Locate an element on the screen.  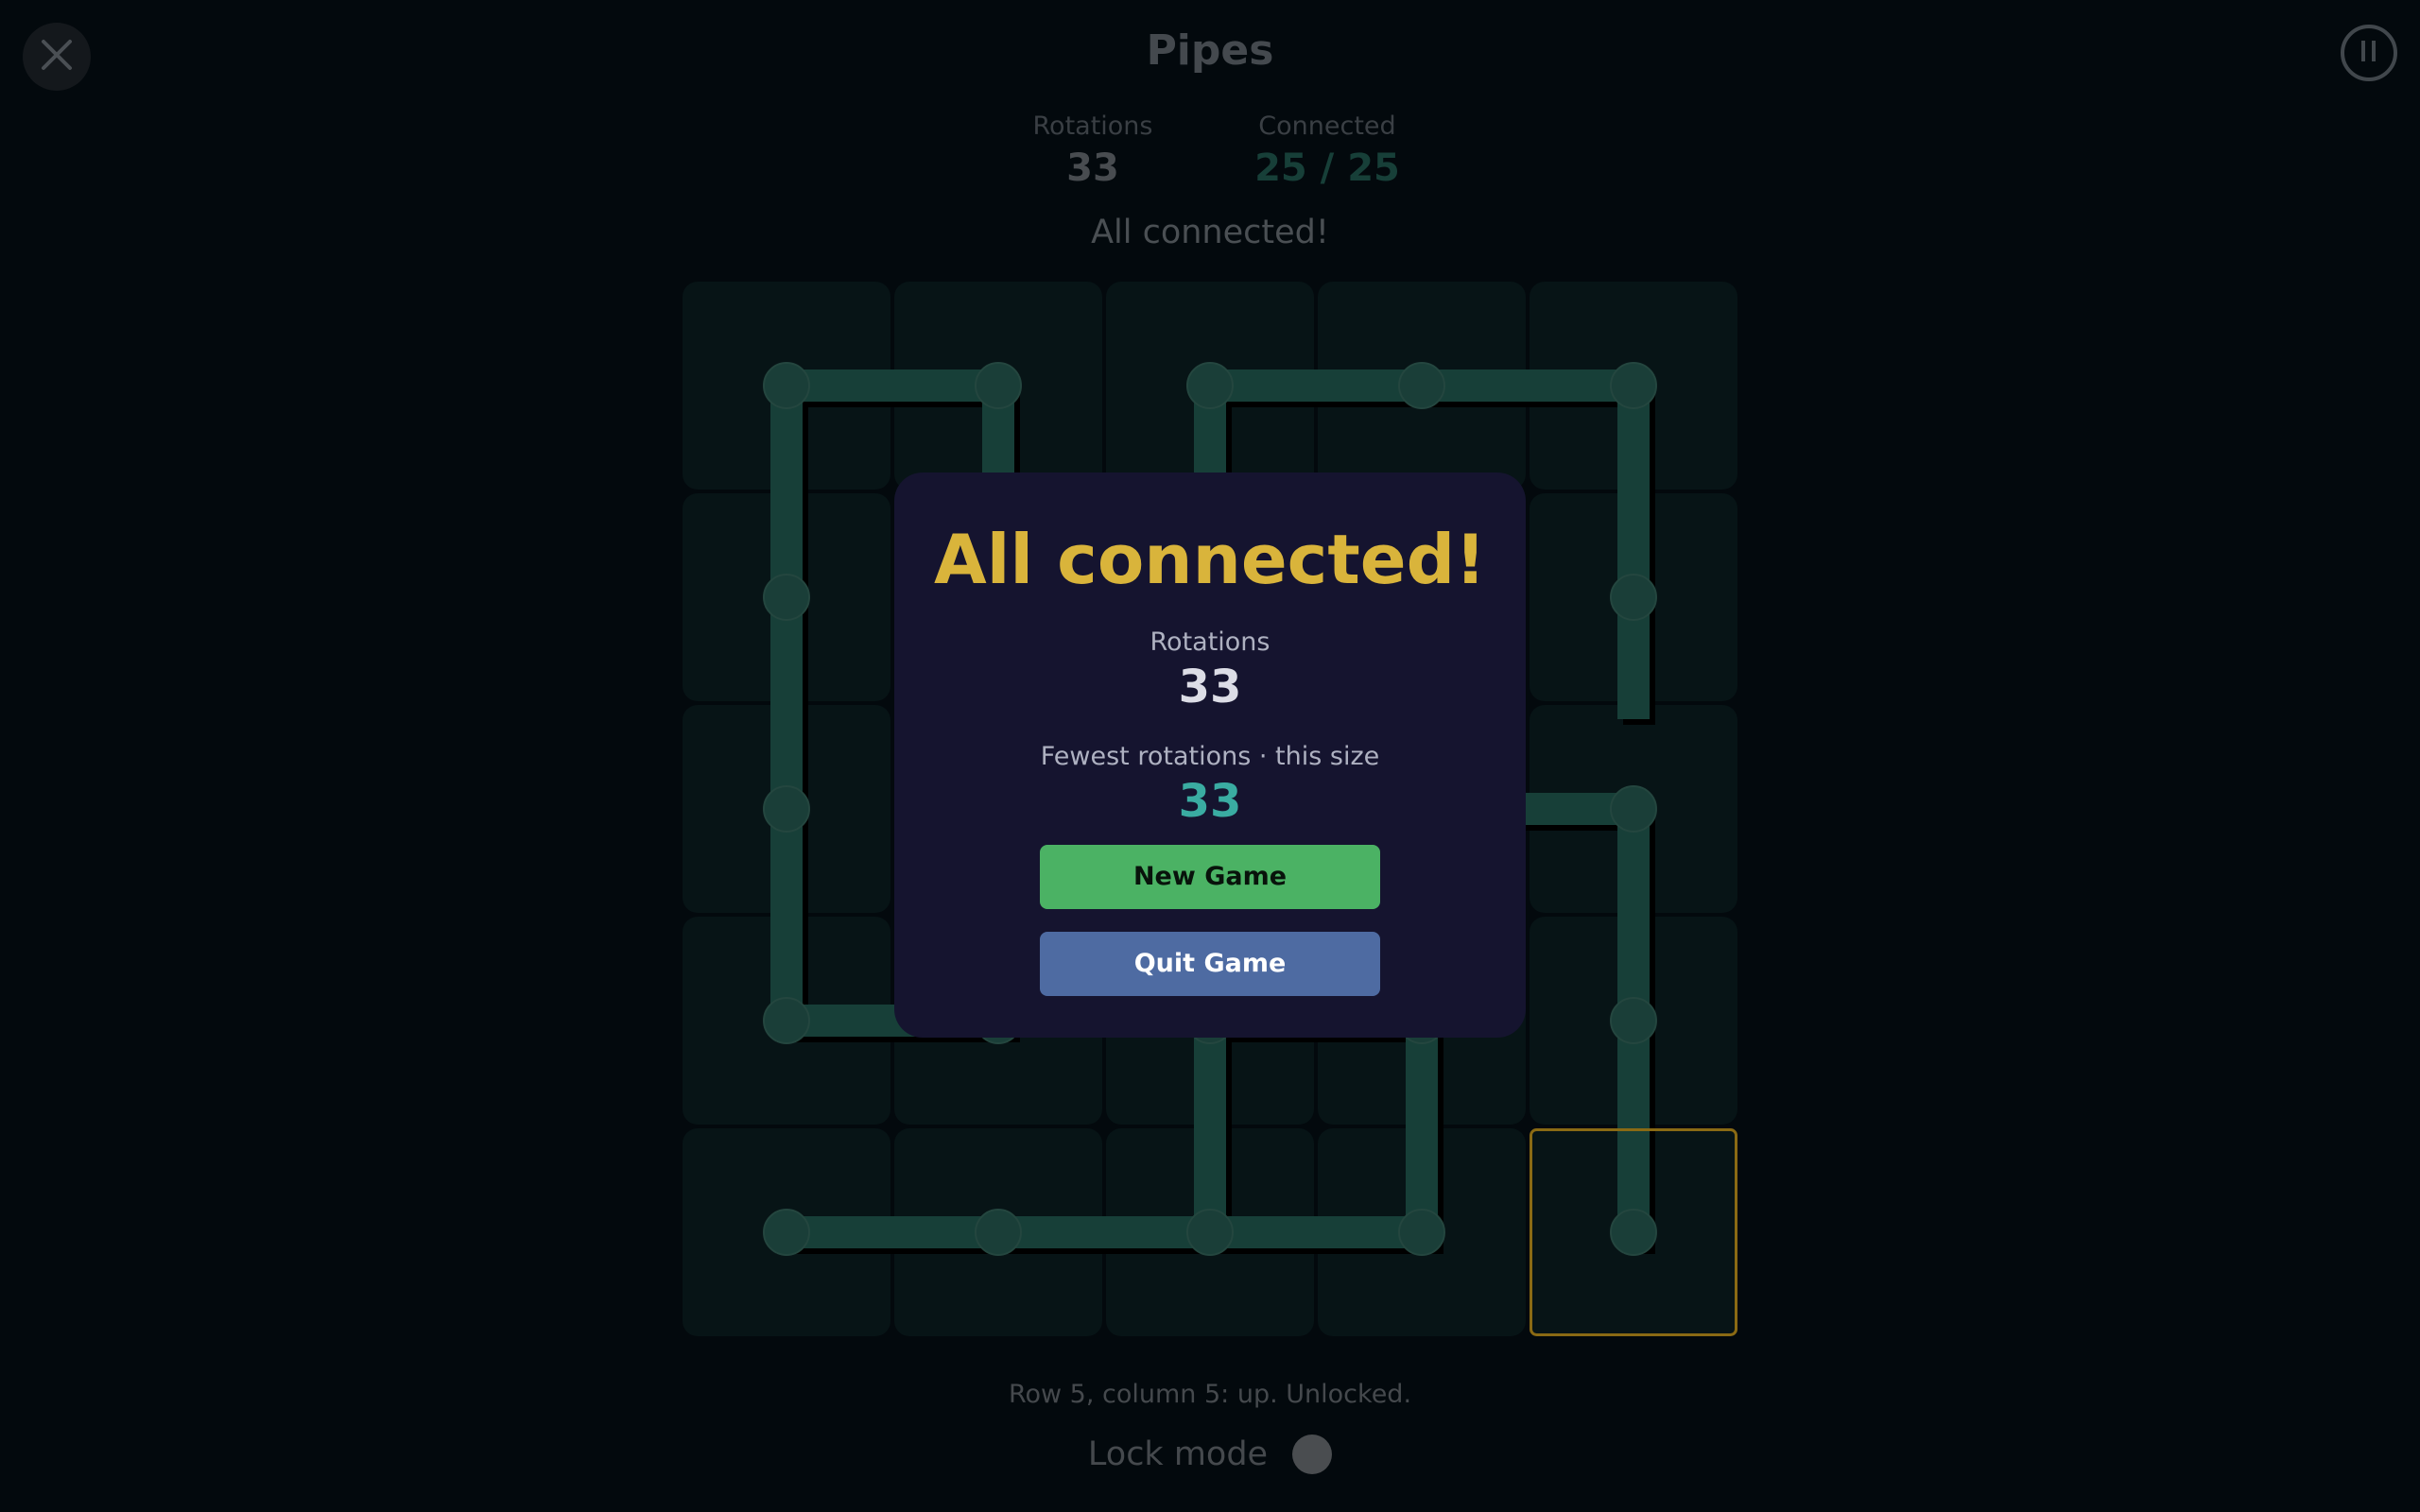
lock-mode-toggle: Lock mode is located at coordinates (1210, 1454).